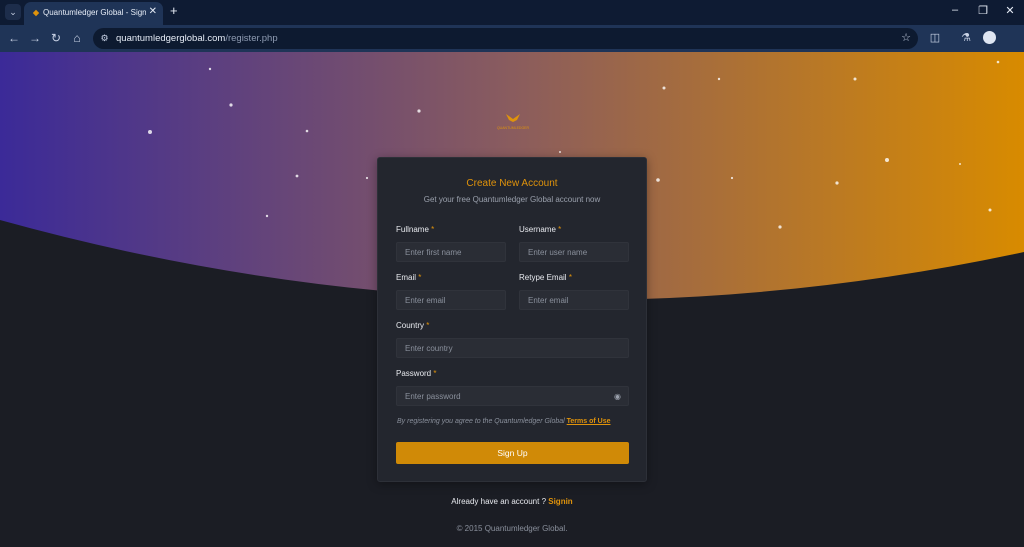 This screenshot has height=547, width=1024. What do you see at coordinates (36, 13) in the screenshot?
I see `favicon-icon` at bounding box center [36, 13].